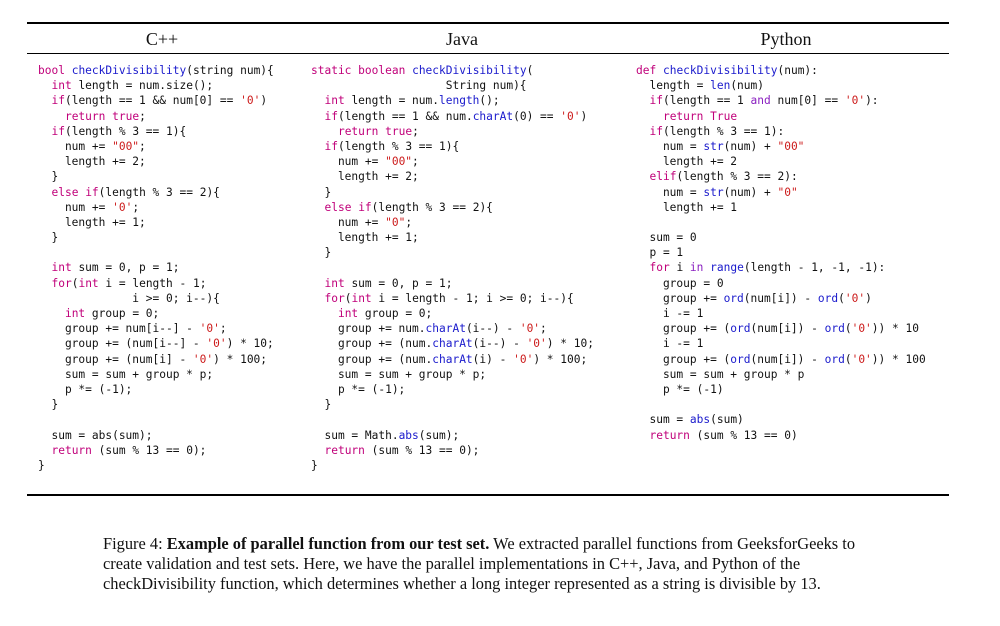  Describe the element at coordinates (720, 146) in the screenshot. I see `code-line: num = str(num) + "00"` at that location.